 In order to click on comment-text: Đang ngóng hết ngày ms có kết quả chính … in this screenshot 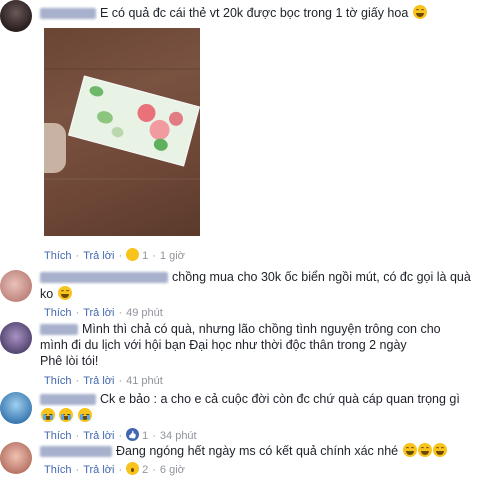, I will do `click(243, 451)`.